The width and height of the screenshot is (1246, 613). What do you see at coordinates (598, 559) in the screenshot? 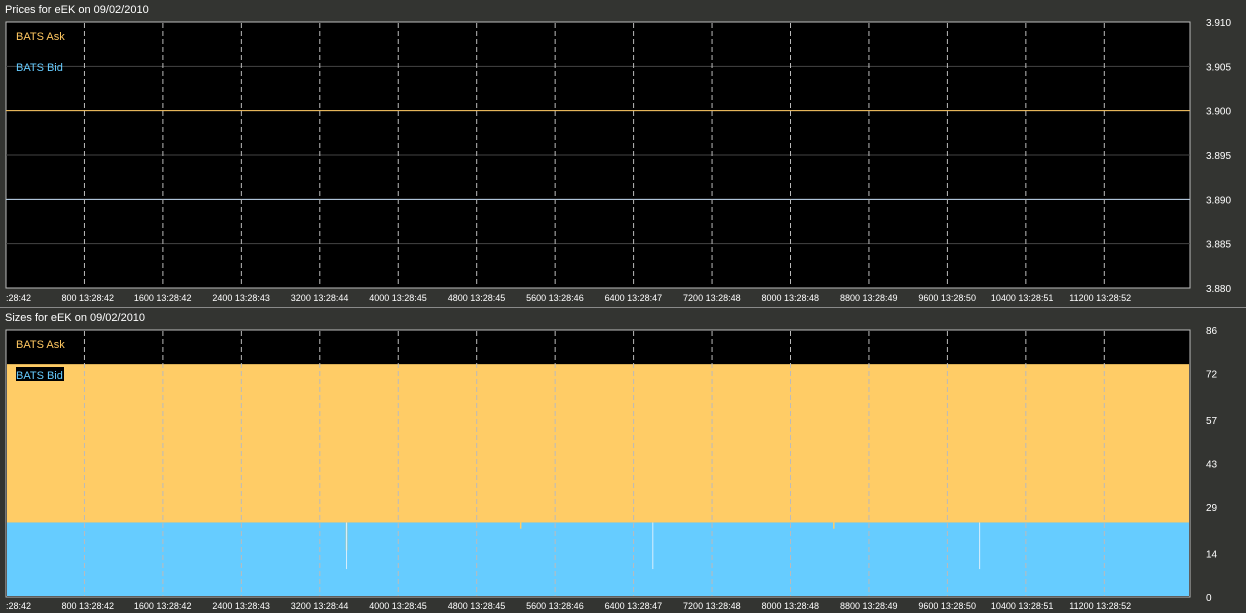
I see `bid-size-area` at bounding box center [598, 559].